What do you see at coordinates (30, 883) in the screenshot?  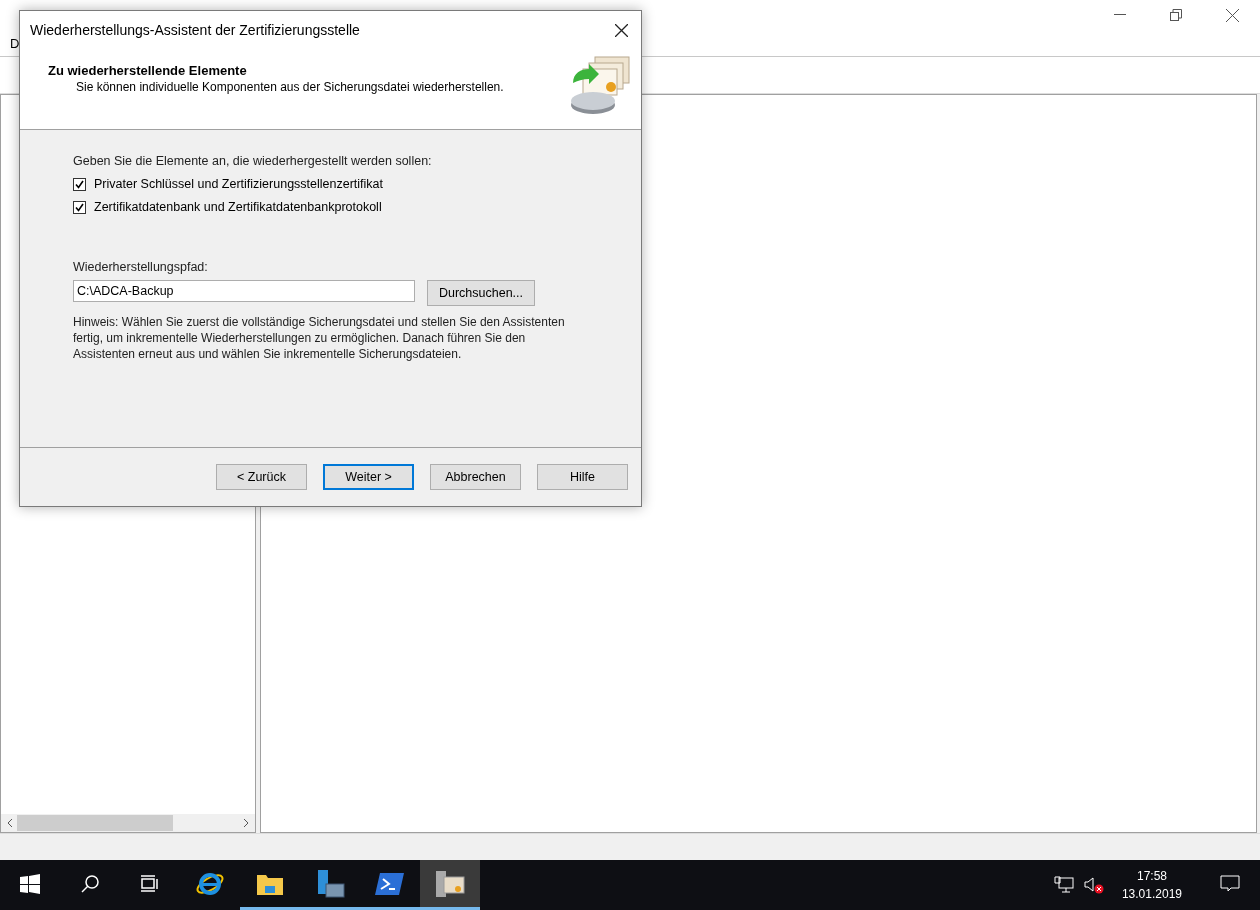 I see `windows-logo-icon` at bounding box center [30, 883].